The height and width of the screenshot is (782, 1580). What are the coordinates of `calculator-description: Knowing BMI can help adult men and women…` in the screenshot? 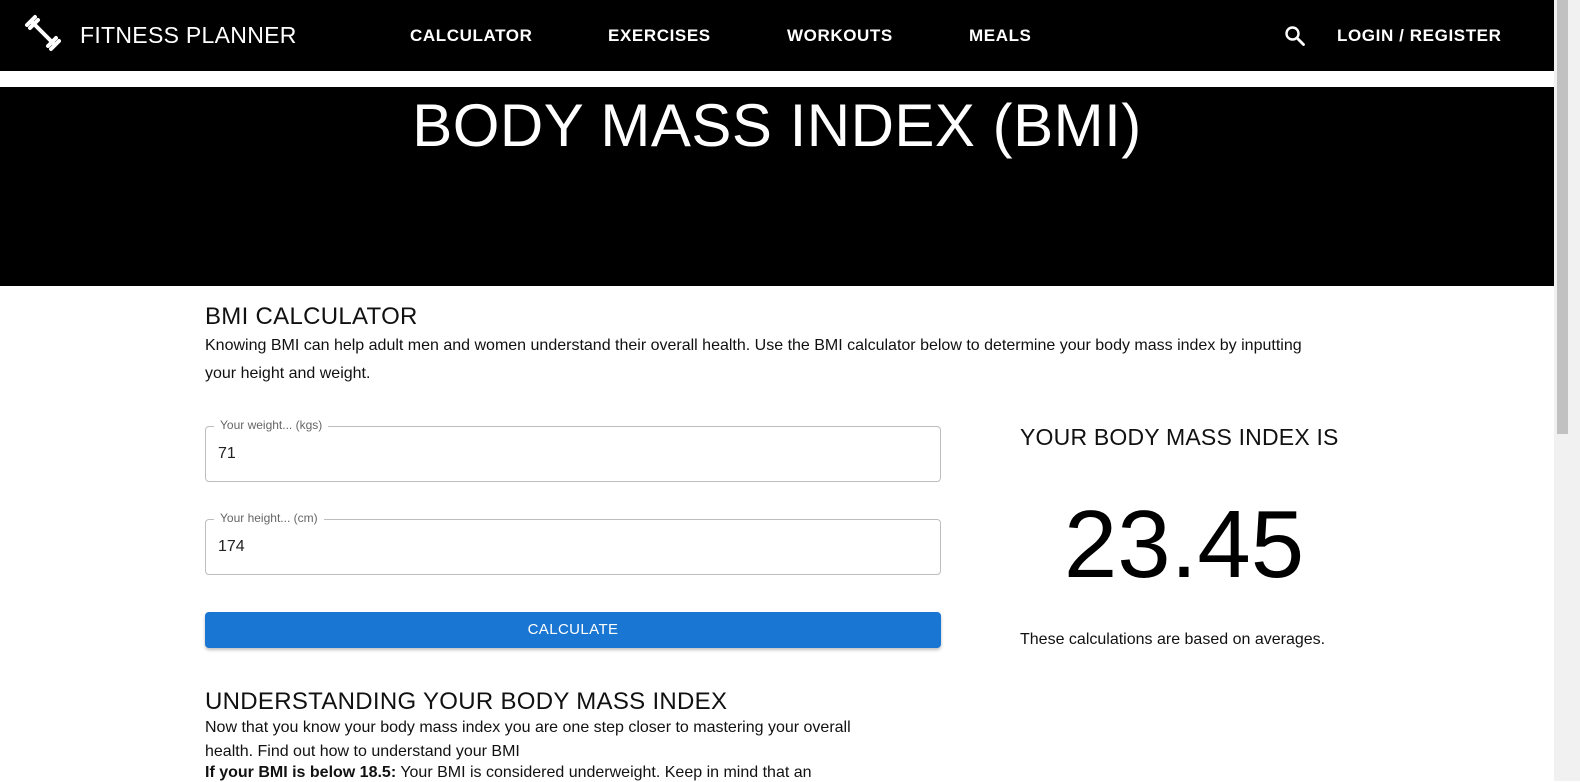 It's located at (753, 359).